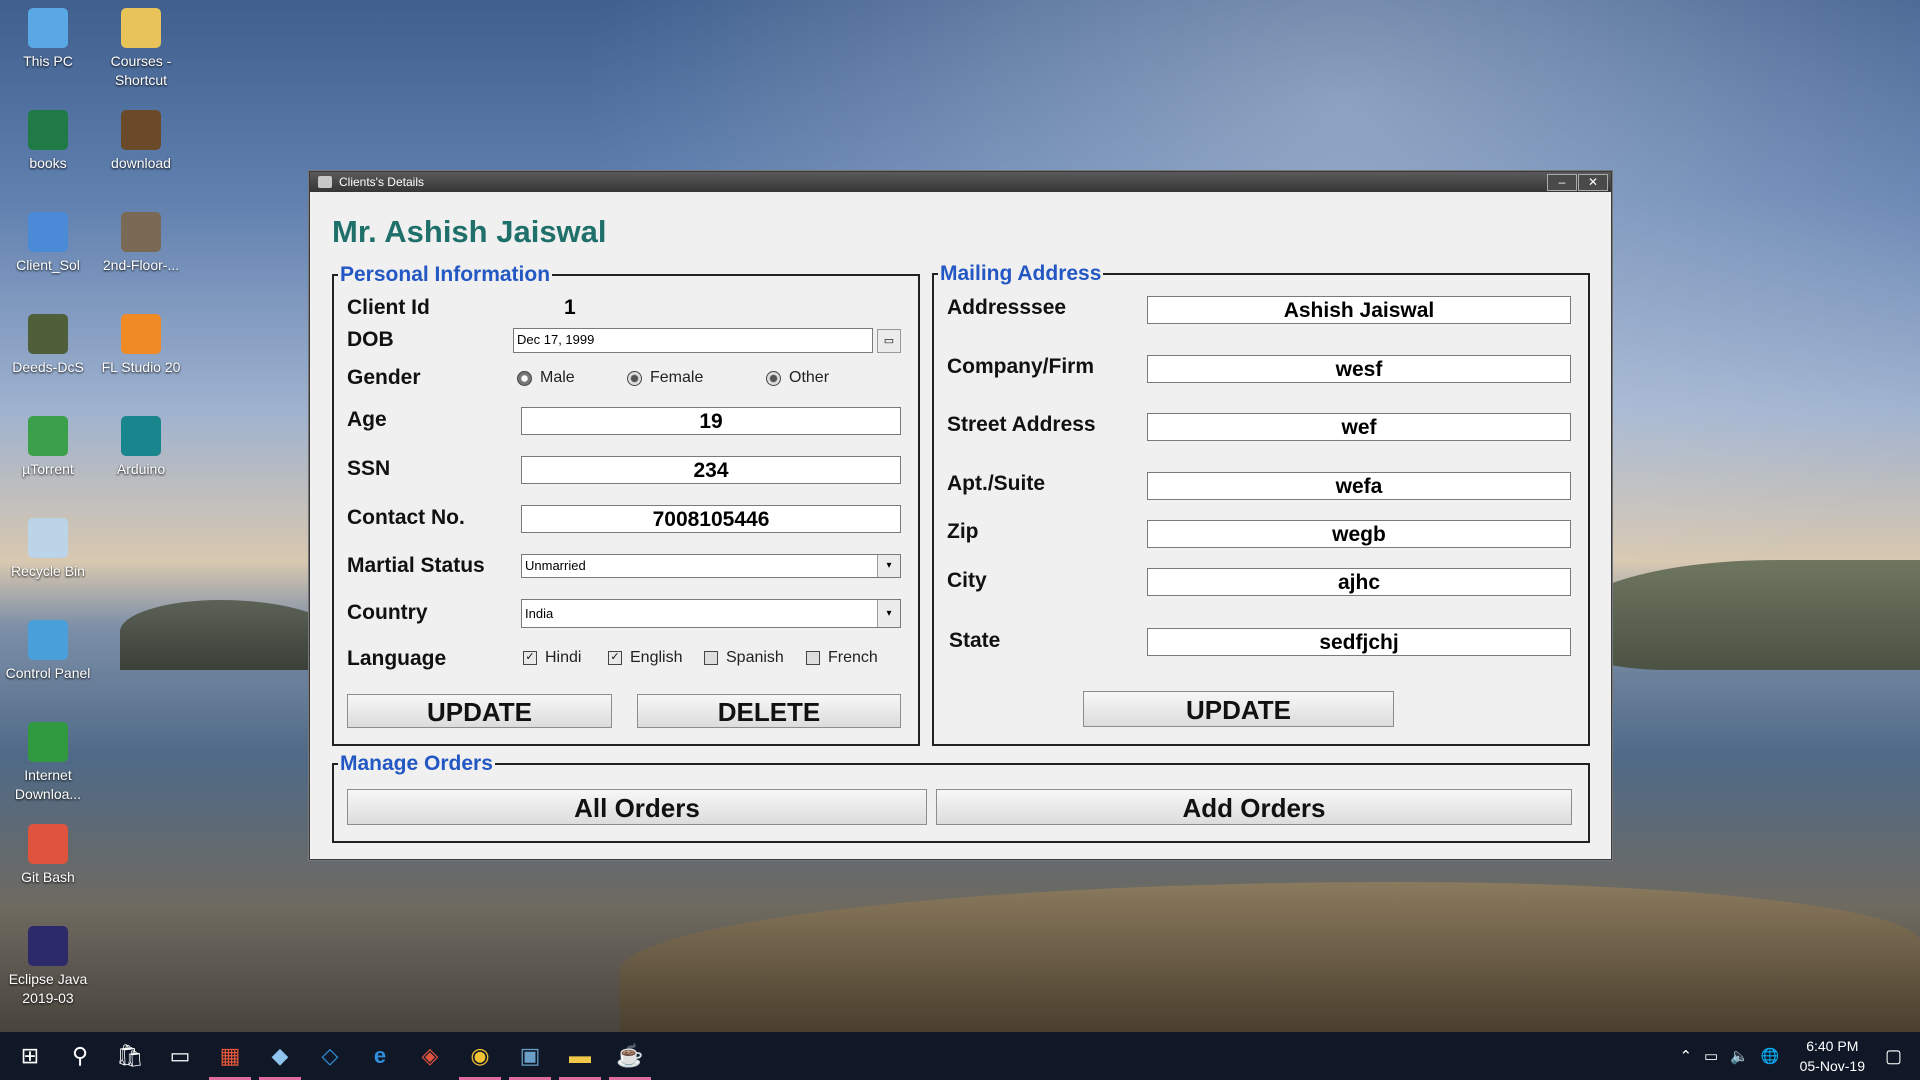 The width and height of the screenshot is (1920, 1080). Describe the element at coordinates (1832, 1056) in the screenshot. I see `clock: 6:40 PM 05-Nov-19` at that location.